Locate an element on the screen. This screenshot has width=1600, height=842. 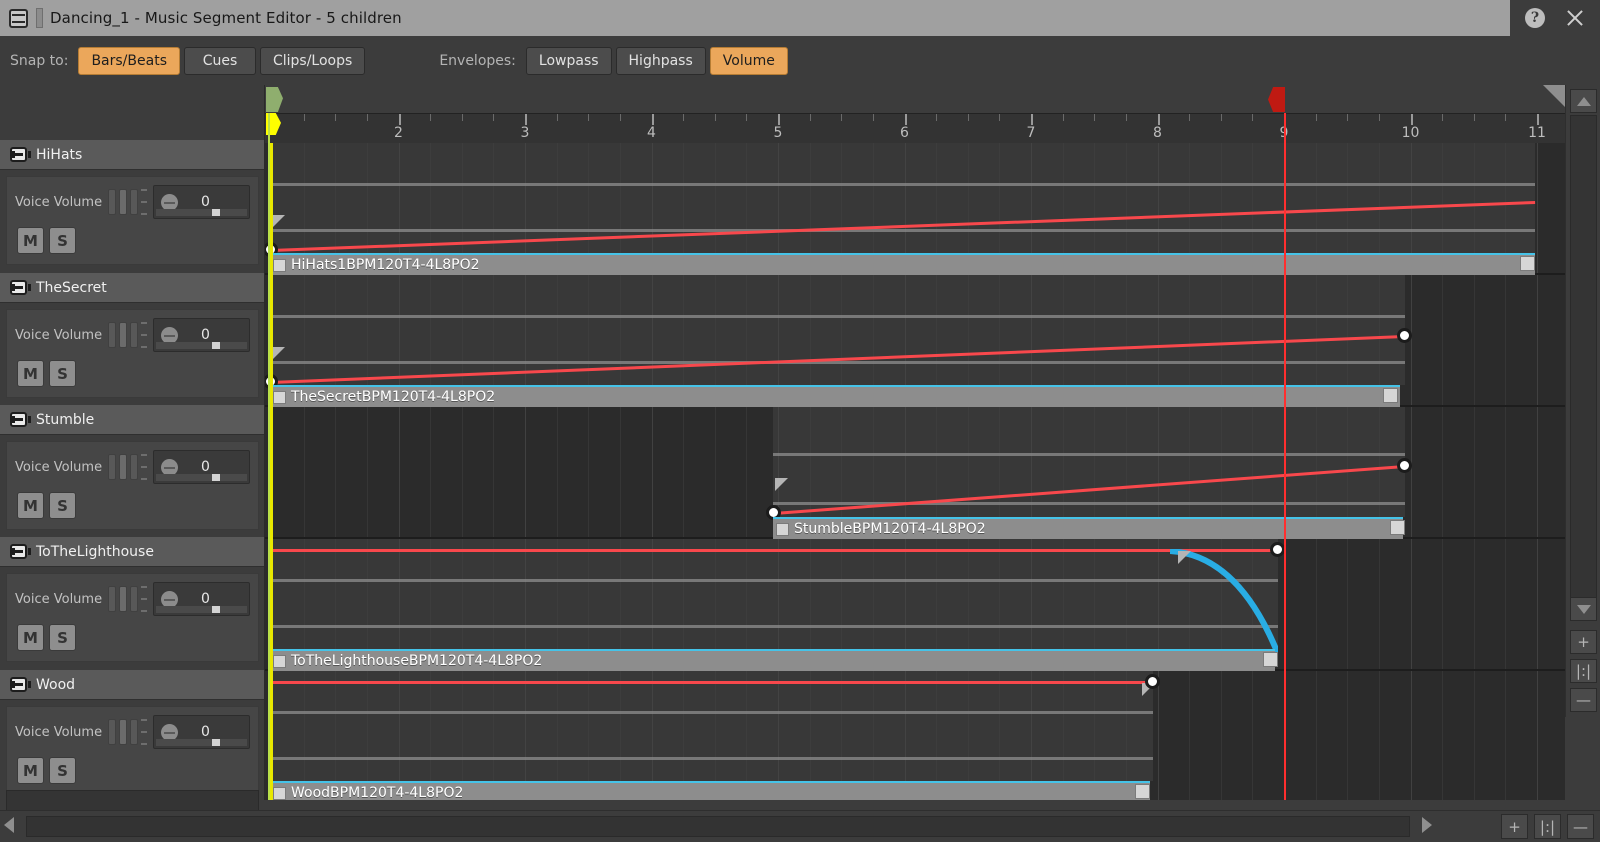
help-button: ? is located at coordinates (1535, 18).